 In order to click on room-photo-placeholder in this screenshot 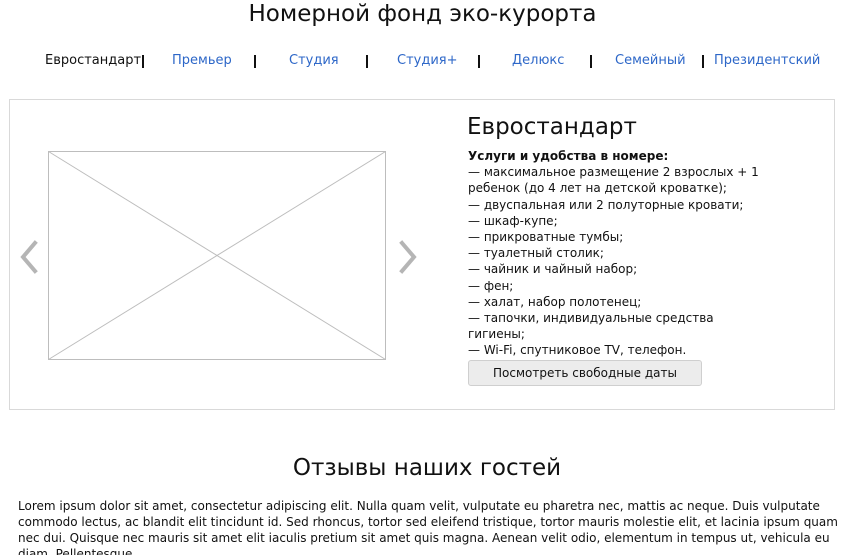, I will do `click(217, 255)`.